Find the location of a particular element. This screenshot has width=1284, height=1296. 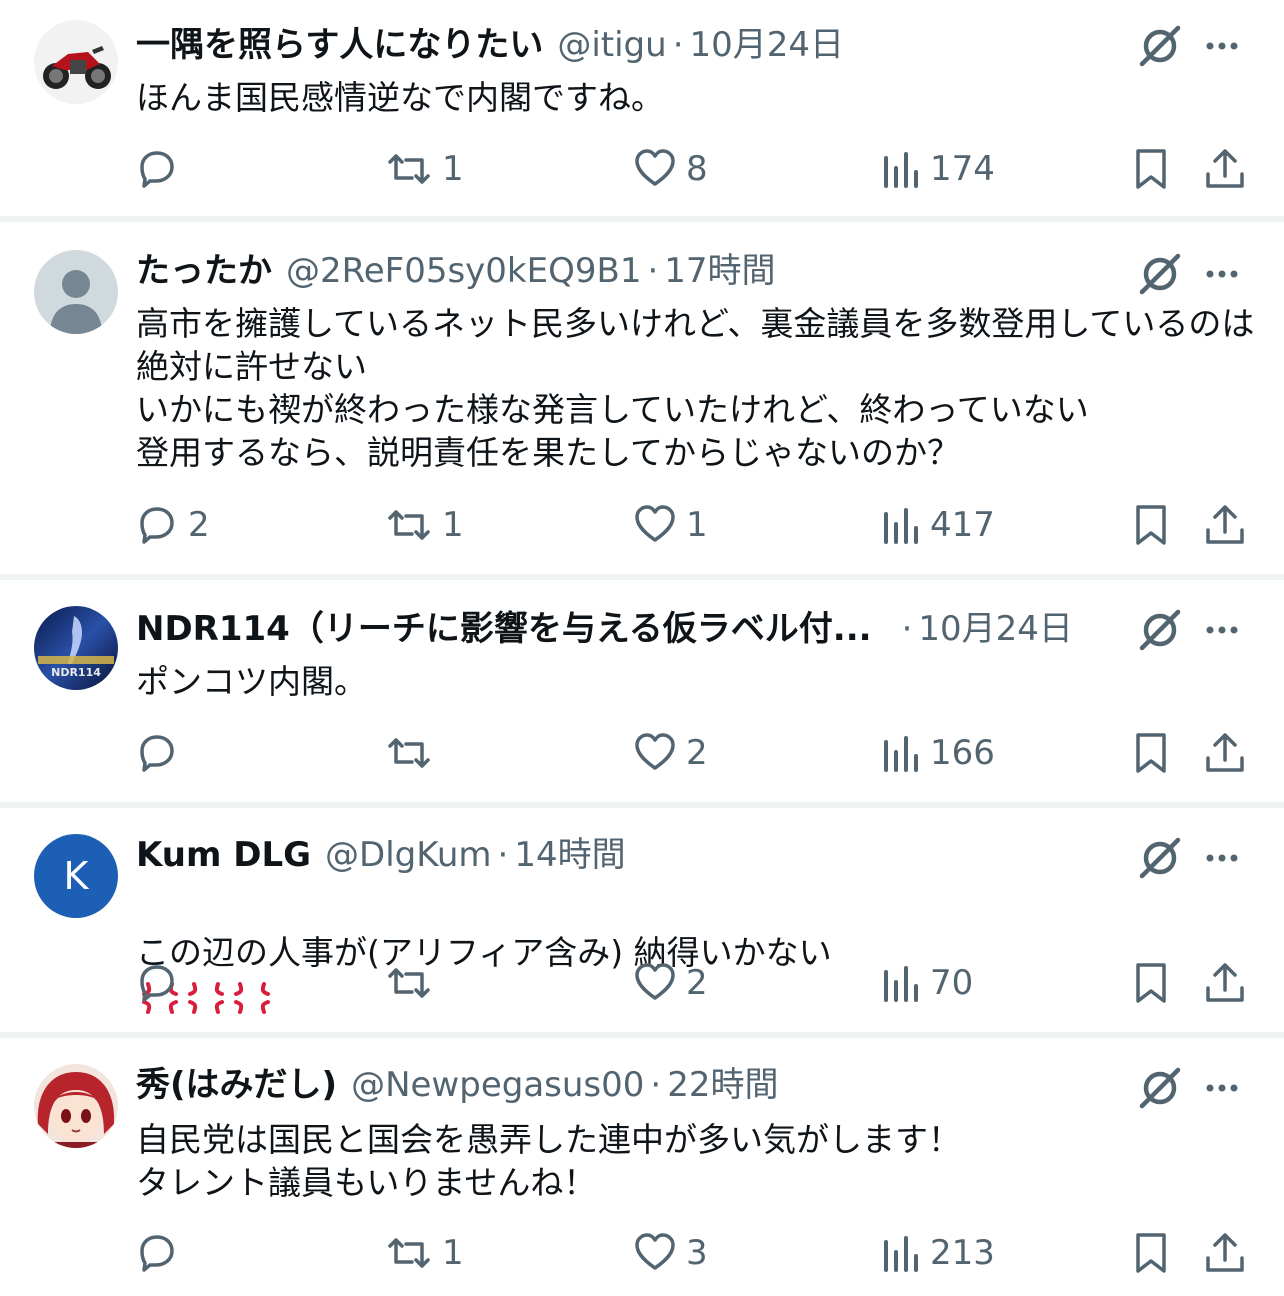

avatar-movie-poster: NDR114 is located at coordinates (76, 648).